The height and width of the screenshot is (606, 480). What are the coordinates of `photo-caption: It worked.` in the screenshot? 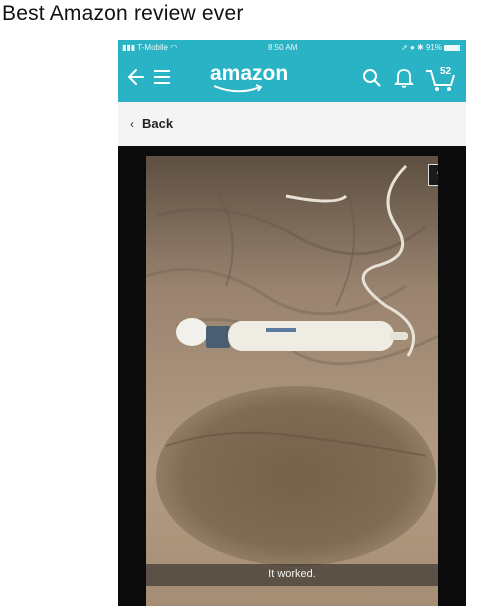 It's located at (292, 574).